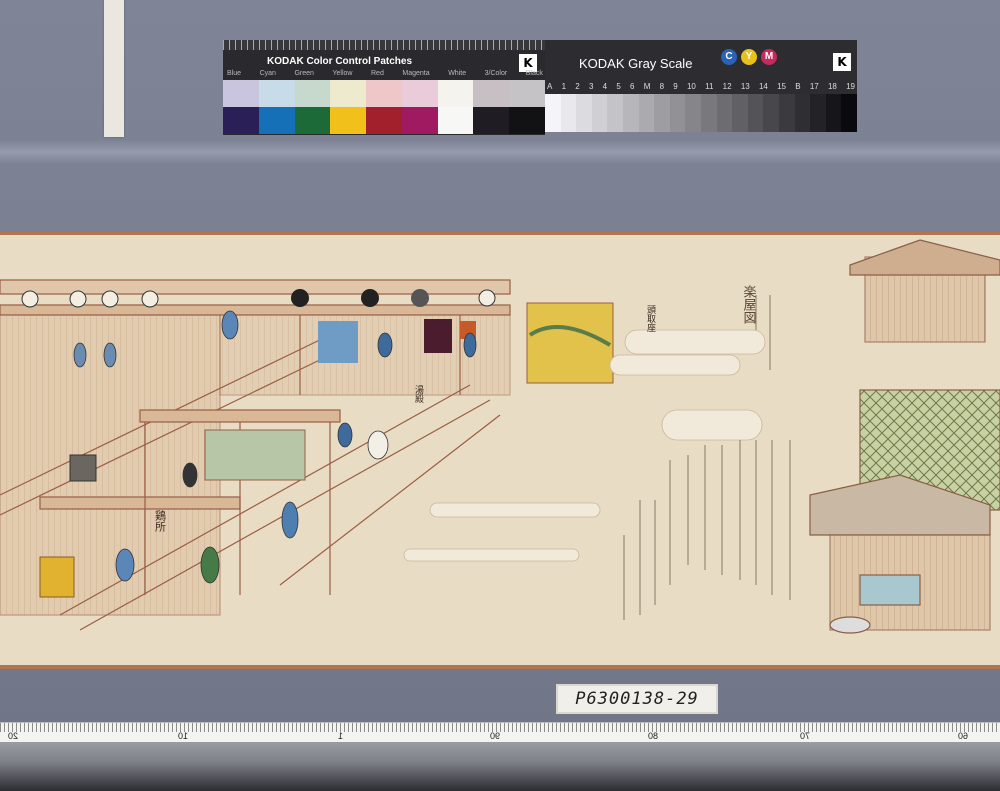 Image resolution: width=1000 pixels, height=791 pixels. I want to click on scroll-title: 楽屋図, so click(749, 304).